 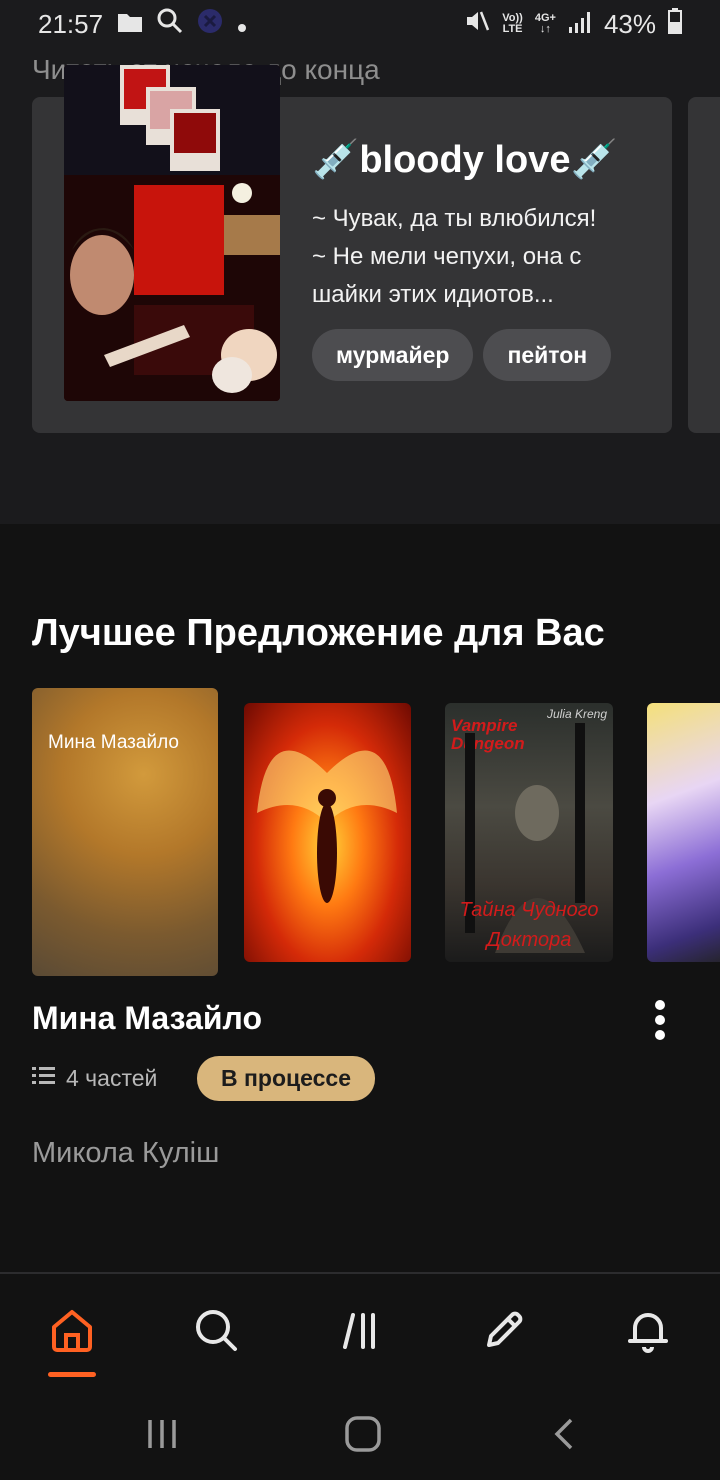 I want to click on book-author: Микола Куліш, so click(x=125, y=1153).